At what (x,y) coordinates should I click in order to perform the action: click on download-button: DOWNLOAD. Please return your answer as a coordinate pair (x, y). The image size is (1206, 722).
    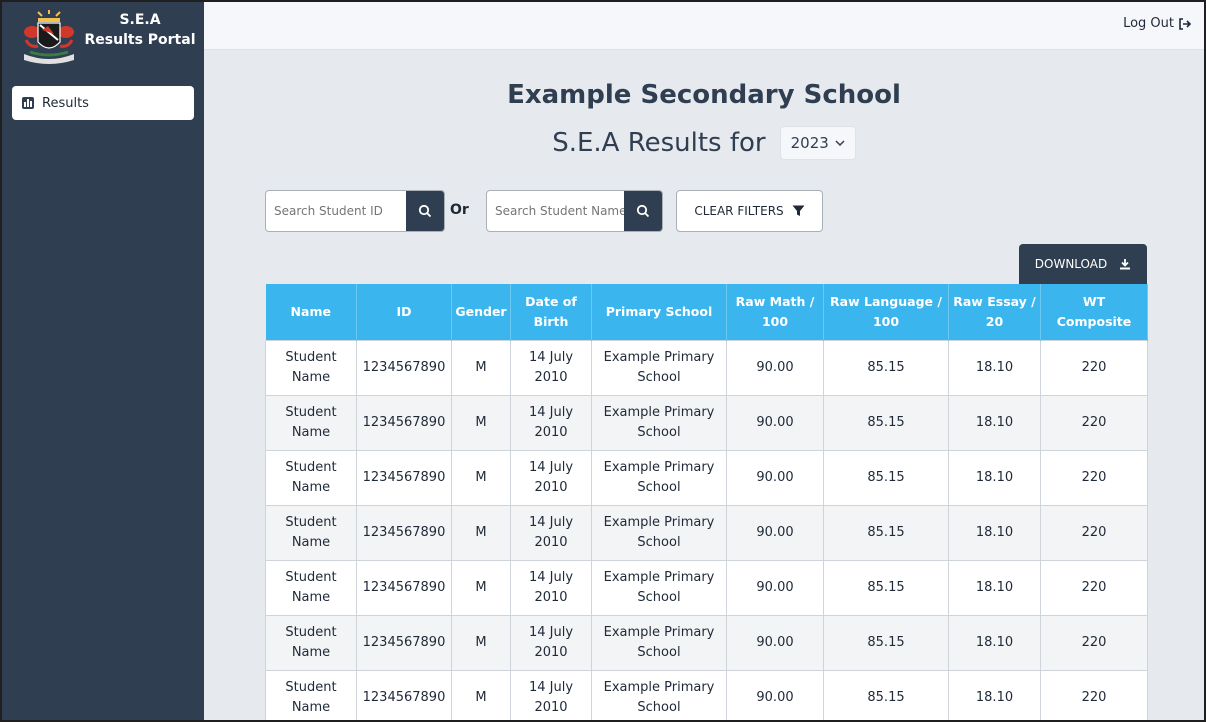
    Looking at the image, I should click on (1083, 264).